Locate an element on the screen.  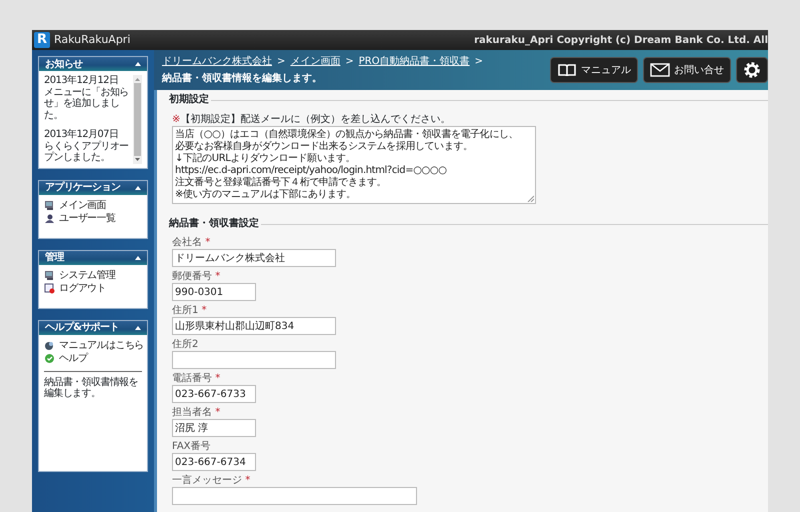
notice-text: メニューに「お知らせ」を追加しました。 is located at coordinates (87, 103).